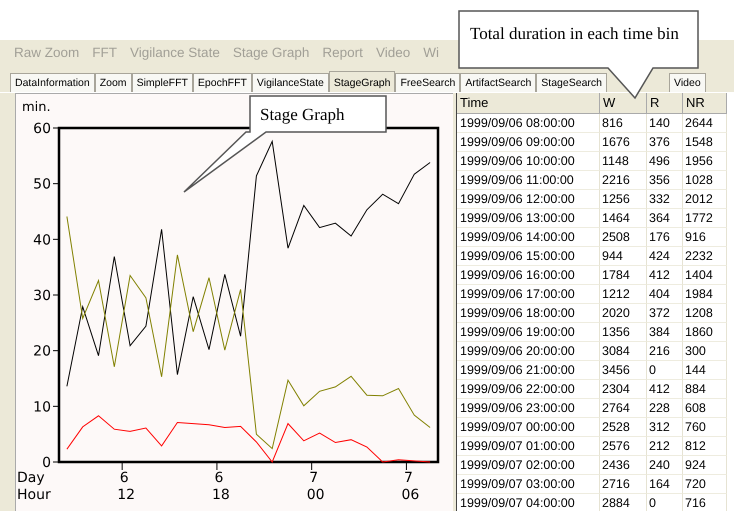 Image resolution: width=734 pixels, height=511 pixels. I want to click on column-header: R, so click(665, 103).